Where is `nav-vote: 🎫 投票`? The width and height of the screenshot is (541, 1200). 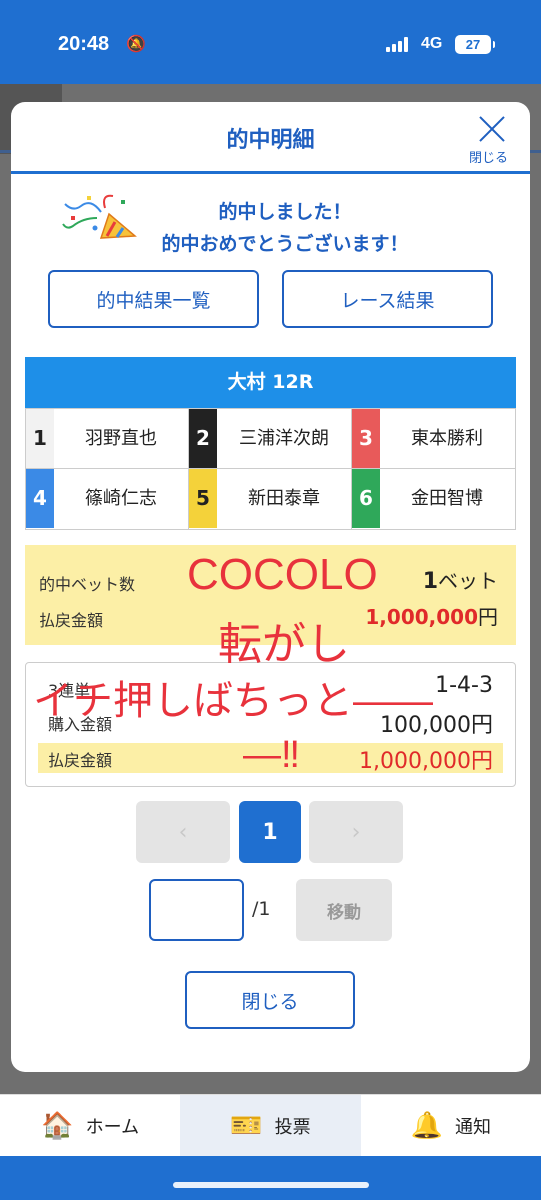
nav-vote: 🎫 投票 is located at coordinates (270, 1125).